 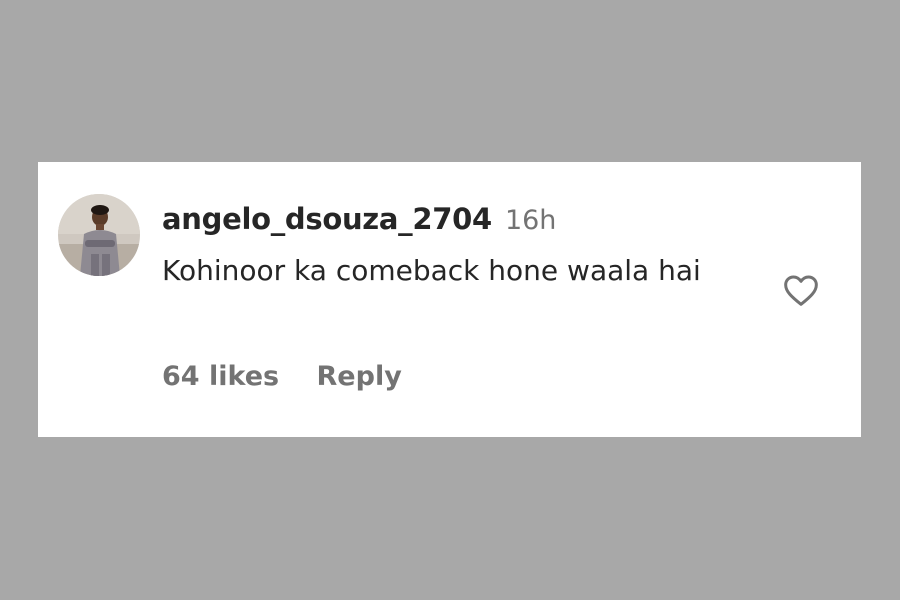 What do you see at coordinates (282, 377) in the screenshot?
I see `comment-actions: 64 likes Reply` at bounding box center [282, 377].